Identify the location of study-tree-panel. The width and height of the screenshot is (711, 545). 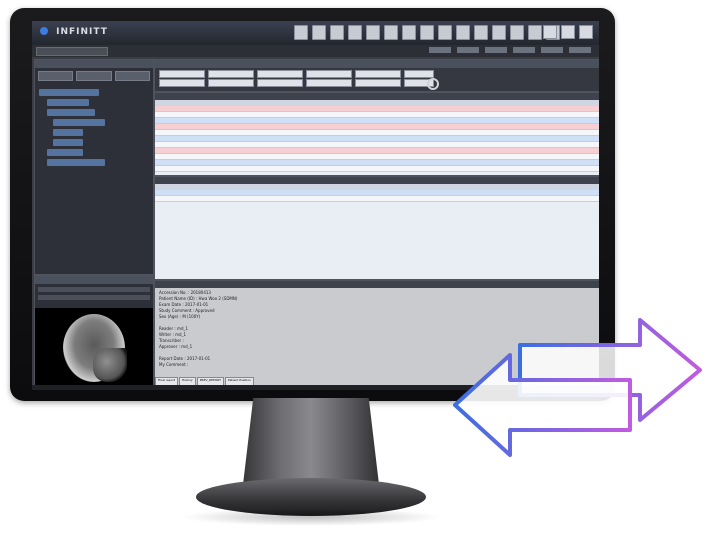
(94, 167).